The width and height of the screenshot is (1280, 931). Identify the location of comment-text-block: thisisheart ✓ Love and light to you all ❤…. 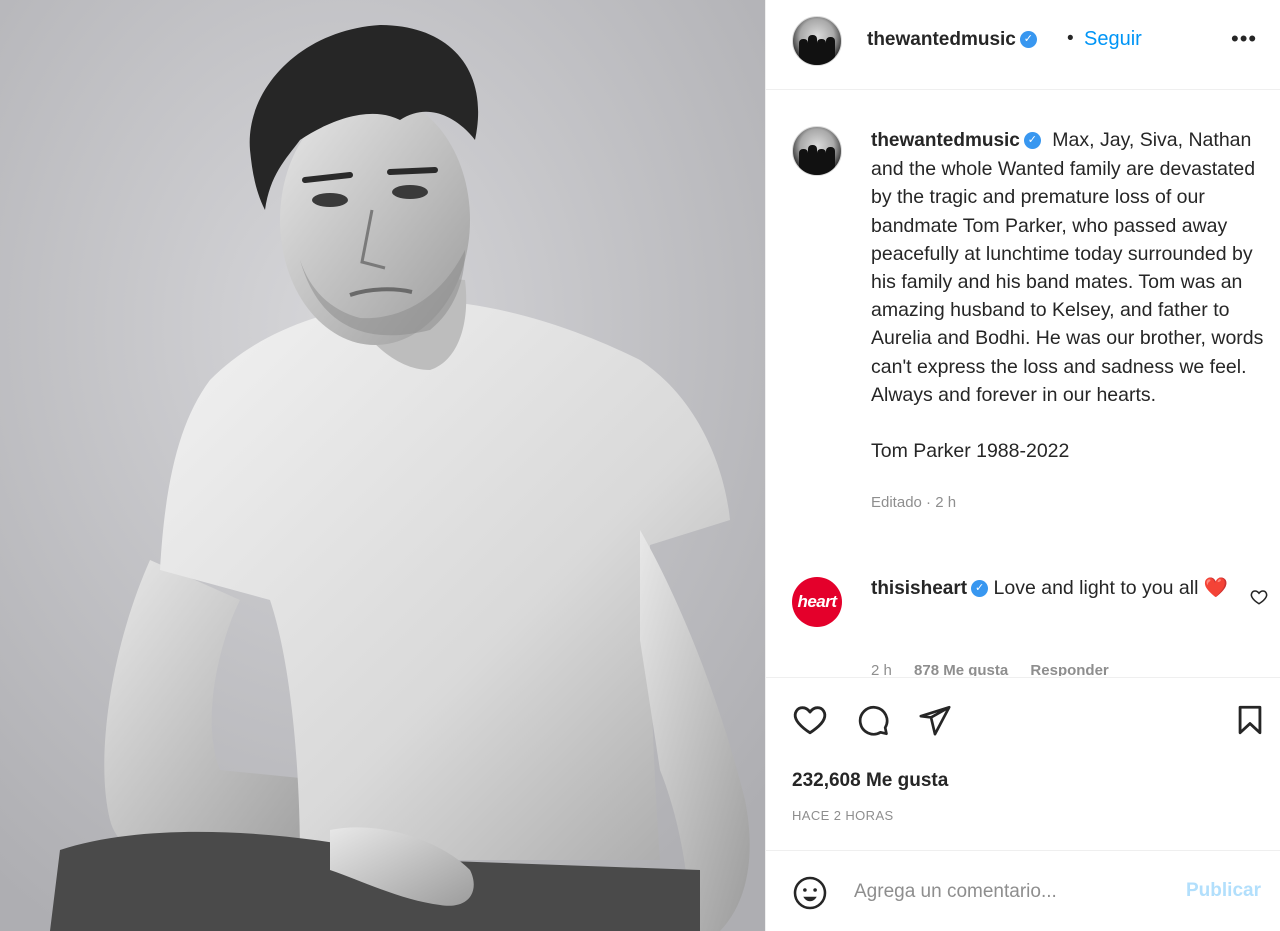
(1051, 588).